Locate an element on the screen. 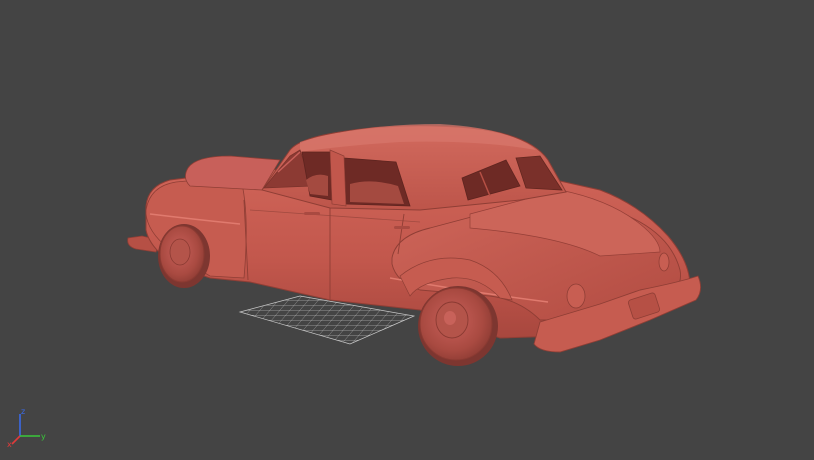  front-wheel is located at coordinates (184, 256).